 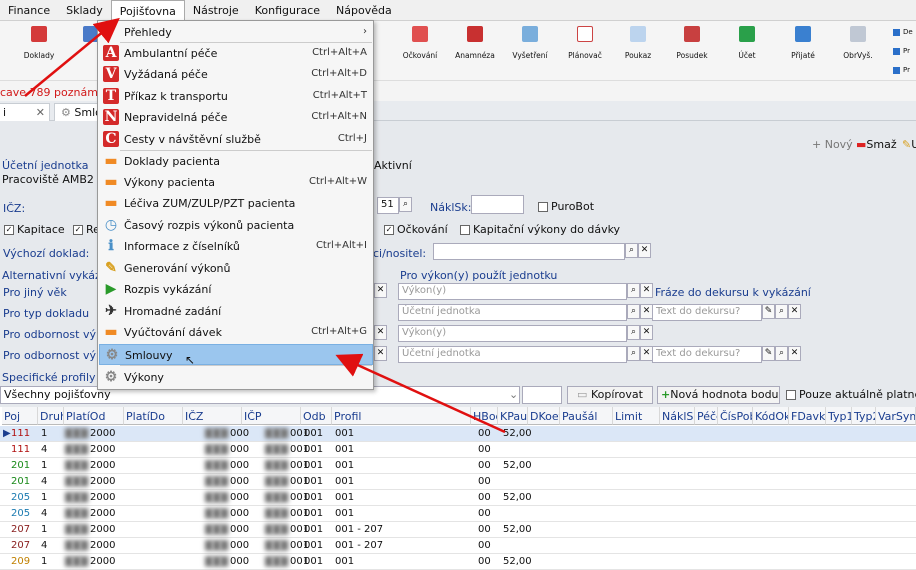 What do you see at coordinates (72, 57) in the screenshot?
I see `arrow-to-menu` at bounding box center [72, 57].